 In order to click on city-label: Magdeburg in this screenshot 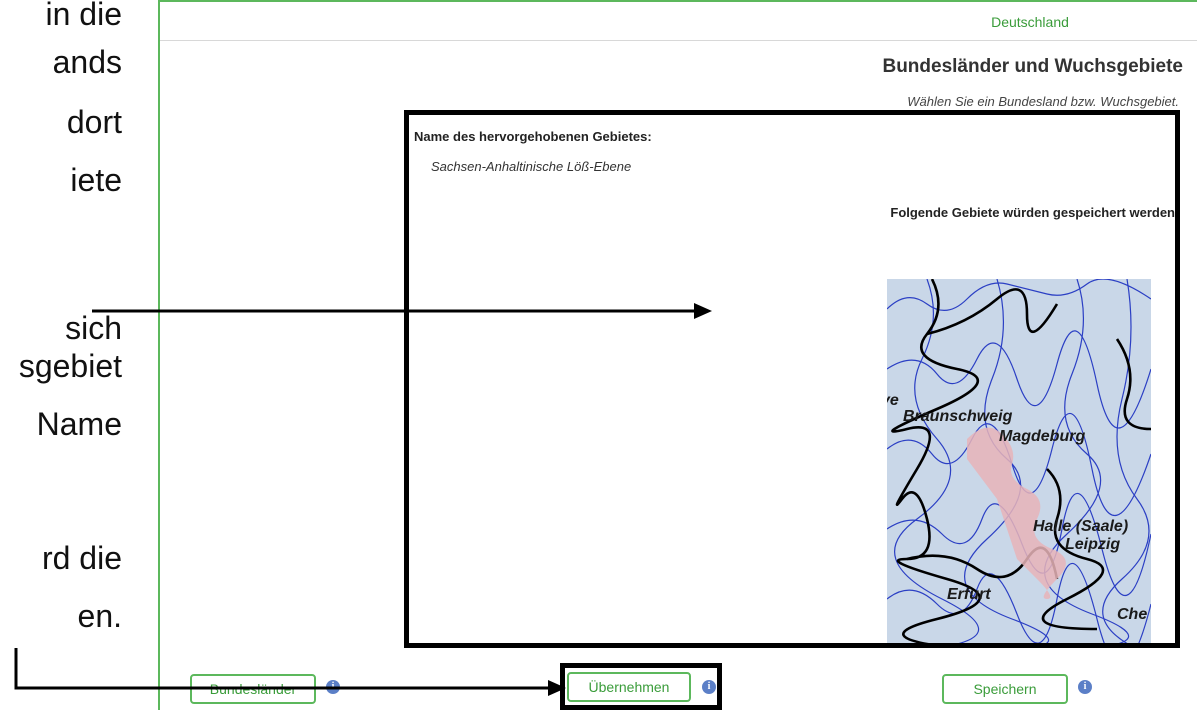, I will do `click(1042, 436)`.